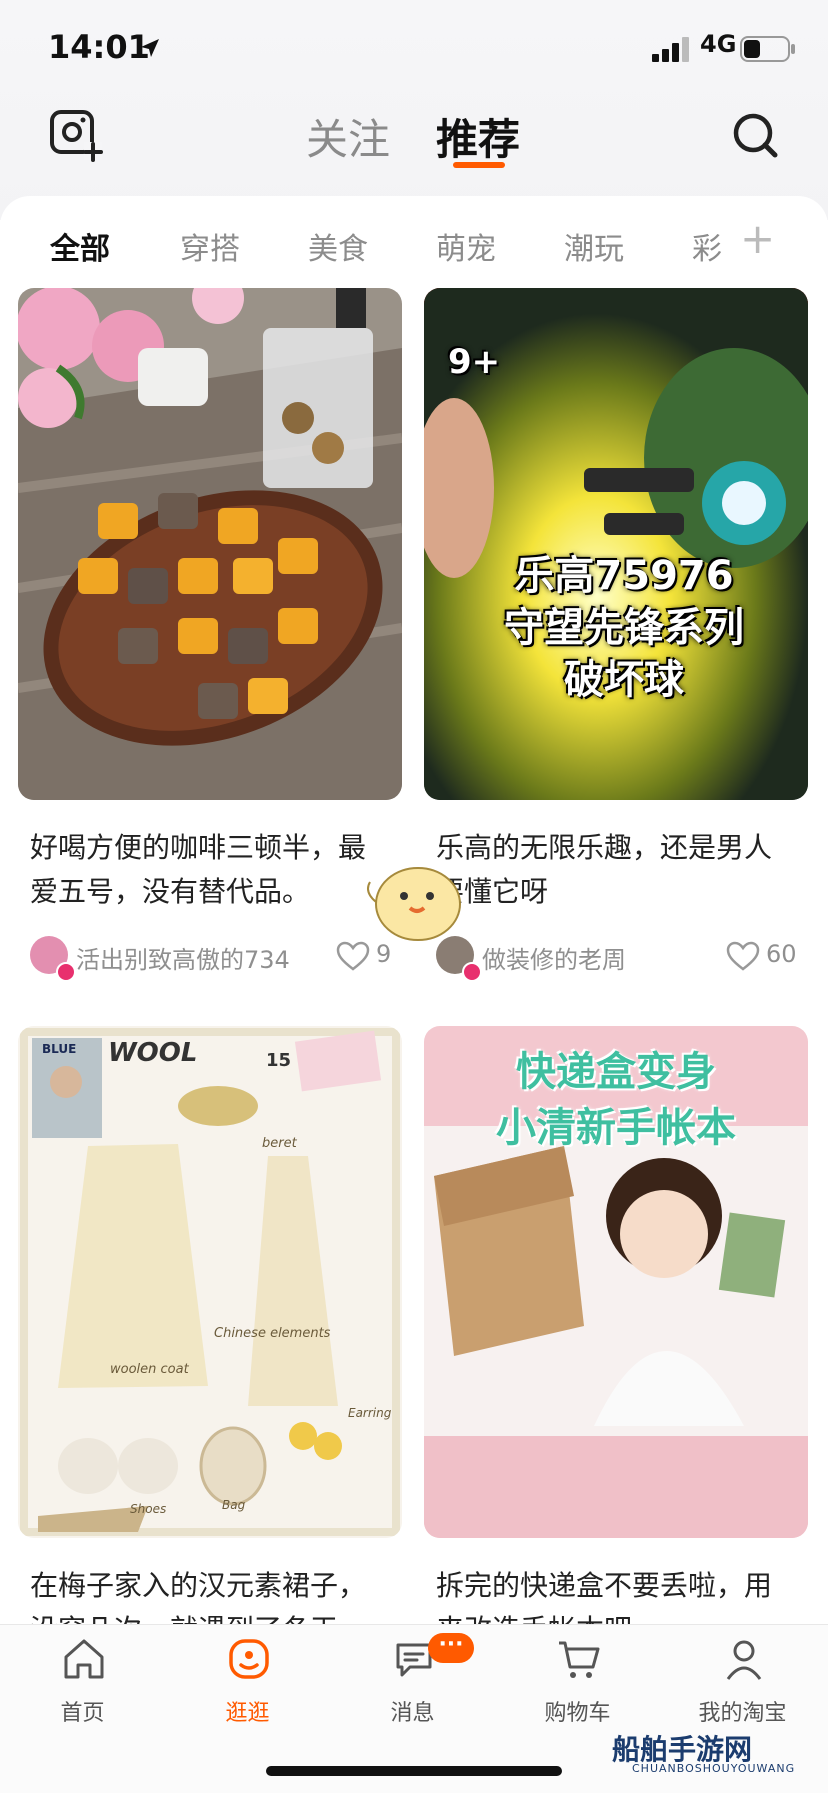 Image resolution: width=828 pixels, height=1793 pixels. What do you see at coordinates (767, 49) in the screenshot?
I see `battery-icon` at bounding box center [767, 49].